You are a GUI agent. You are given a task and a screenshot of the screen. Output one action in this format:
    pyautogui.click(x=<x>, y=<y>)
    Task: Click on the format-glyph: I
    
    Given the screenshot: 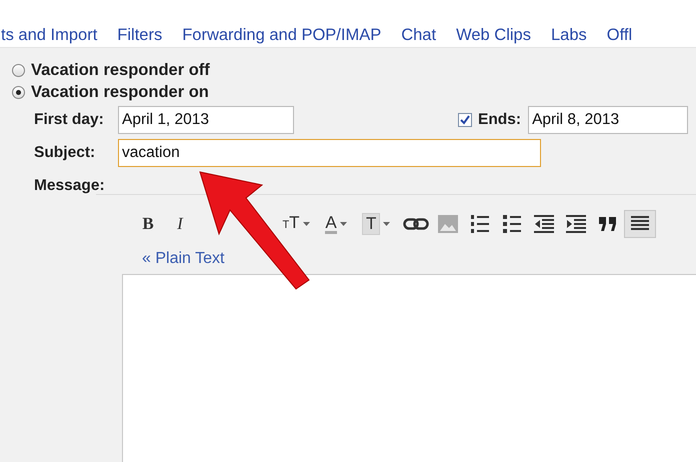 What is the action you would take?
    pyautogui.click(x=180, y=224)
    